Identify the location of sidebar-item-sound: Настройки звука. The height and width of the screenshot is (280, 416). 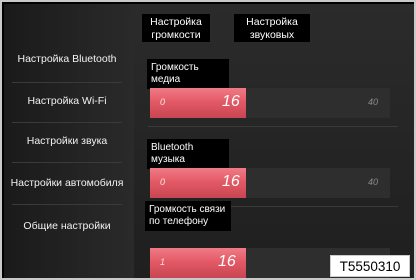
(67, 141).